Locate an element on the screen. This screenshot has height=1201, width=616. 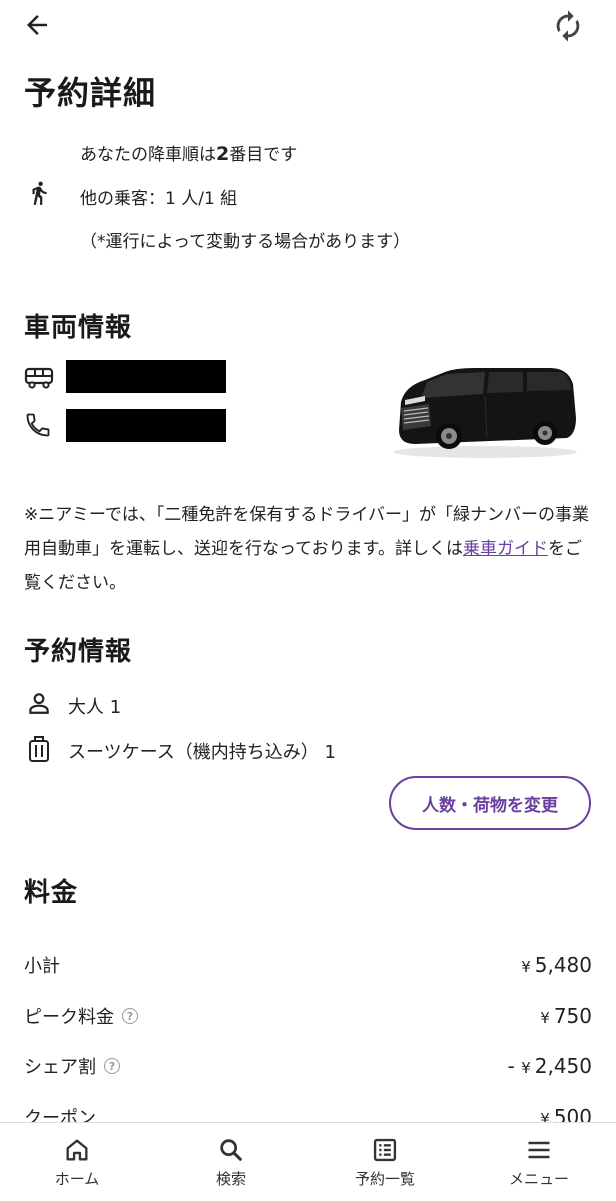
van-icon is located at coordinates (40, 378).